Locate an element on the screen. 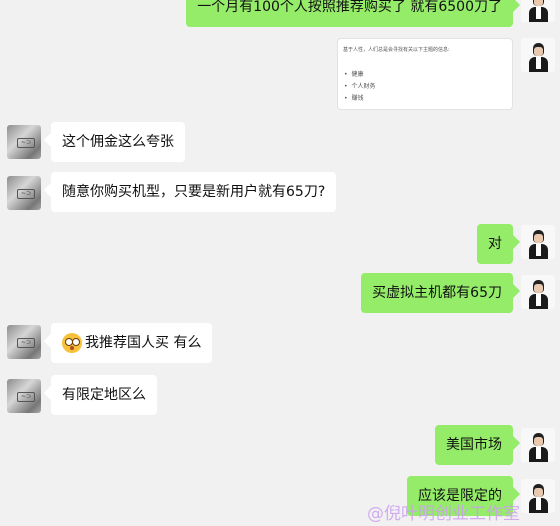 This screenshot has height=526, width=560. card-list: 健康 个人财务 赚钱 is located at coordinates (360, 87).